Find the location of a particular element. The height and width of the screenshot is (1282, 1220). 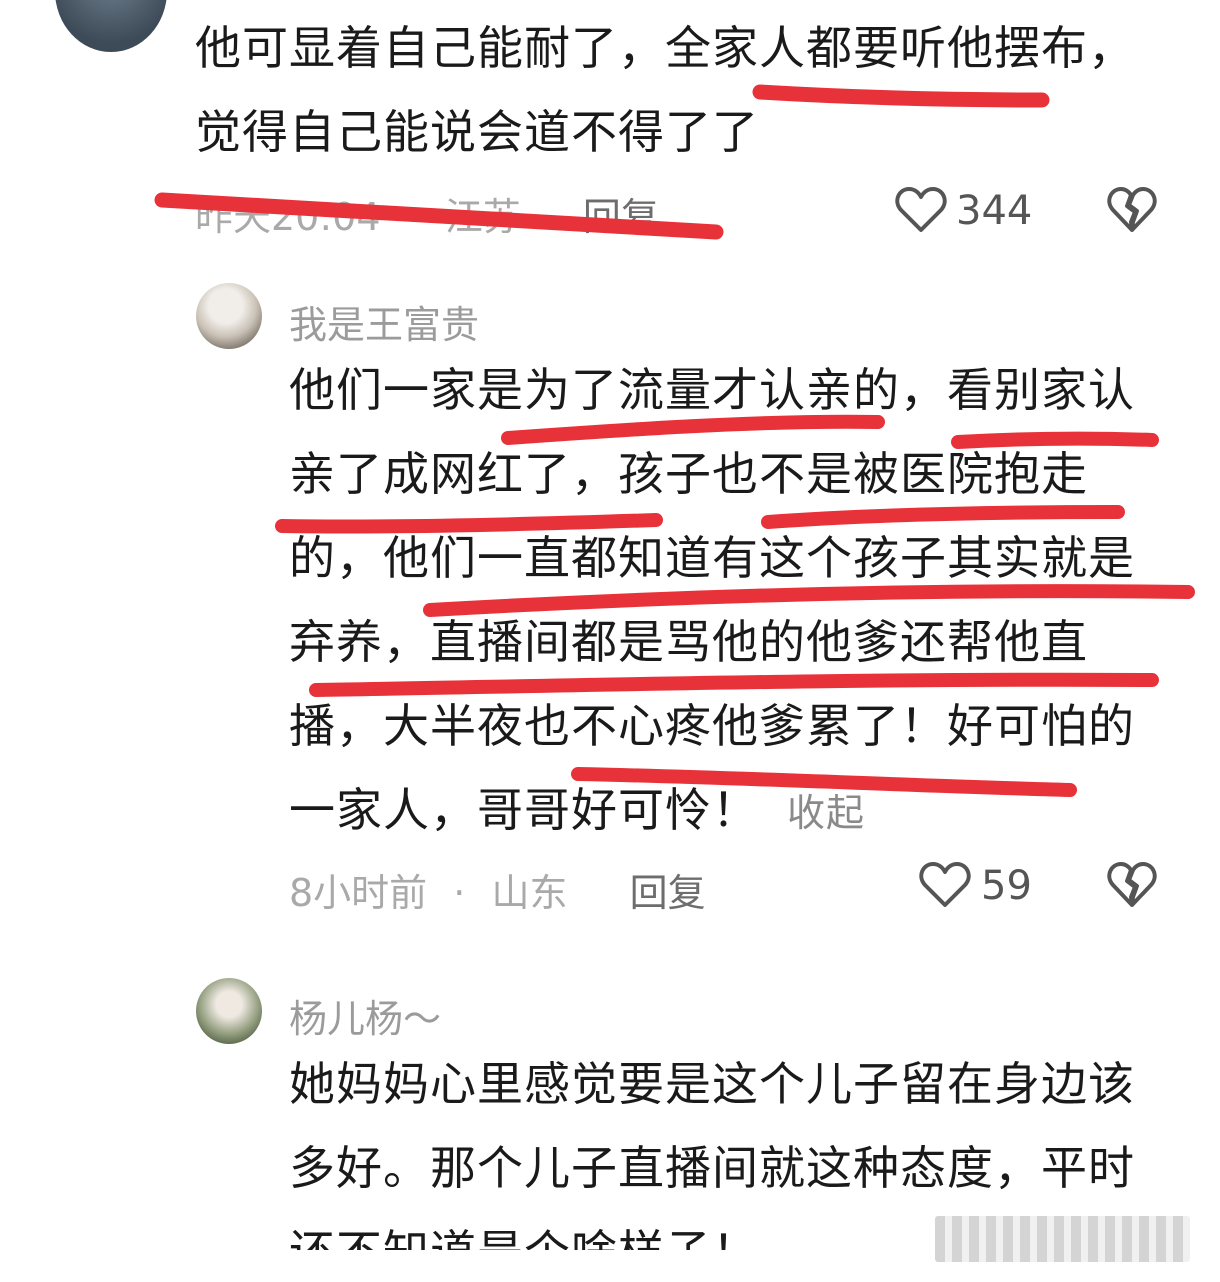

comment-text: 他可显着自己能耐了，全家人都要听他摆布， 觉得自己能说会道不得了了 is located at coordinates (665, 90).